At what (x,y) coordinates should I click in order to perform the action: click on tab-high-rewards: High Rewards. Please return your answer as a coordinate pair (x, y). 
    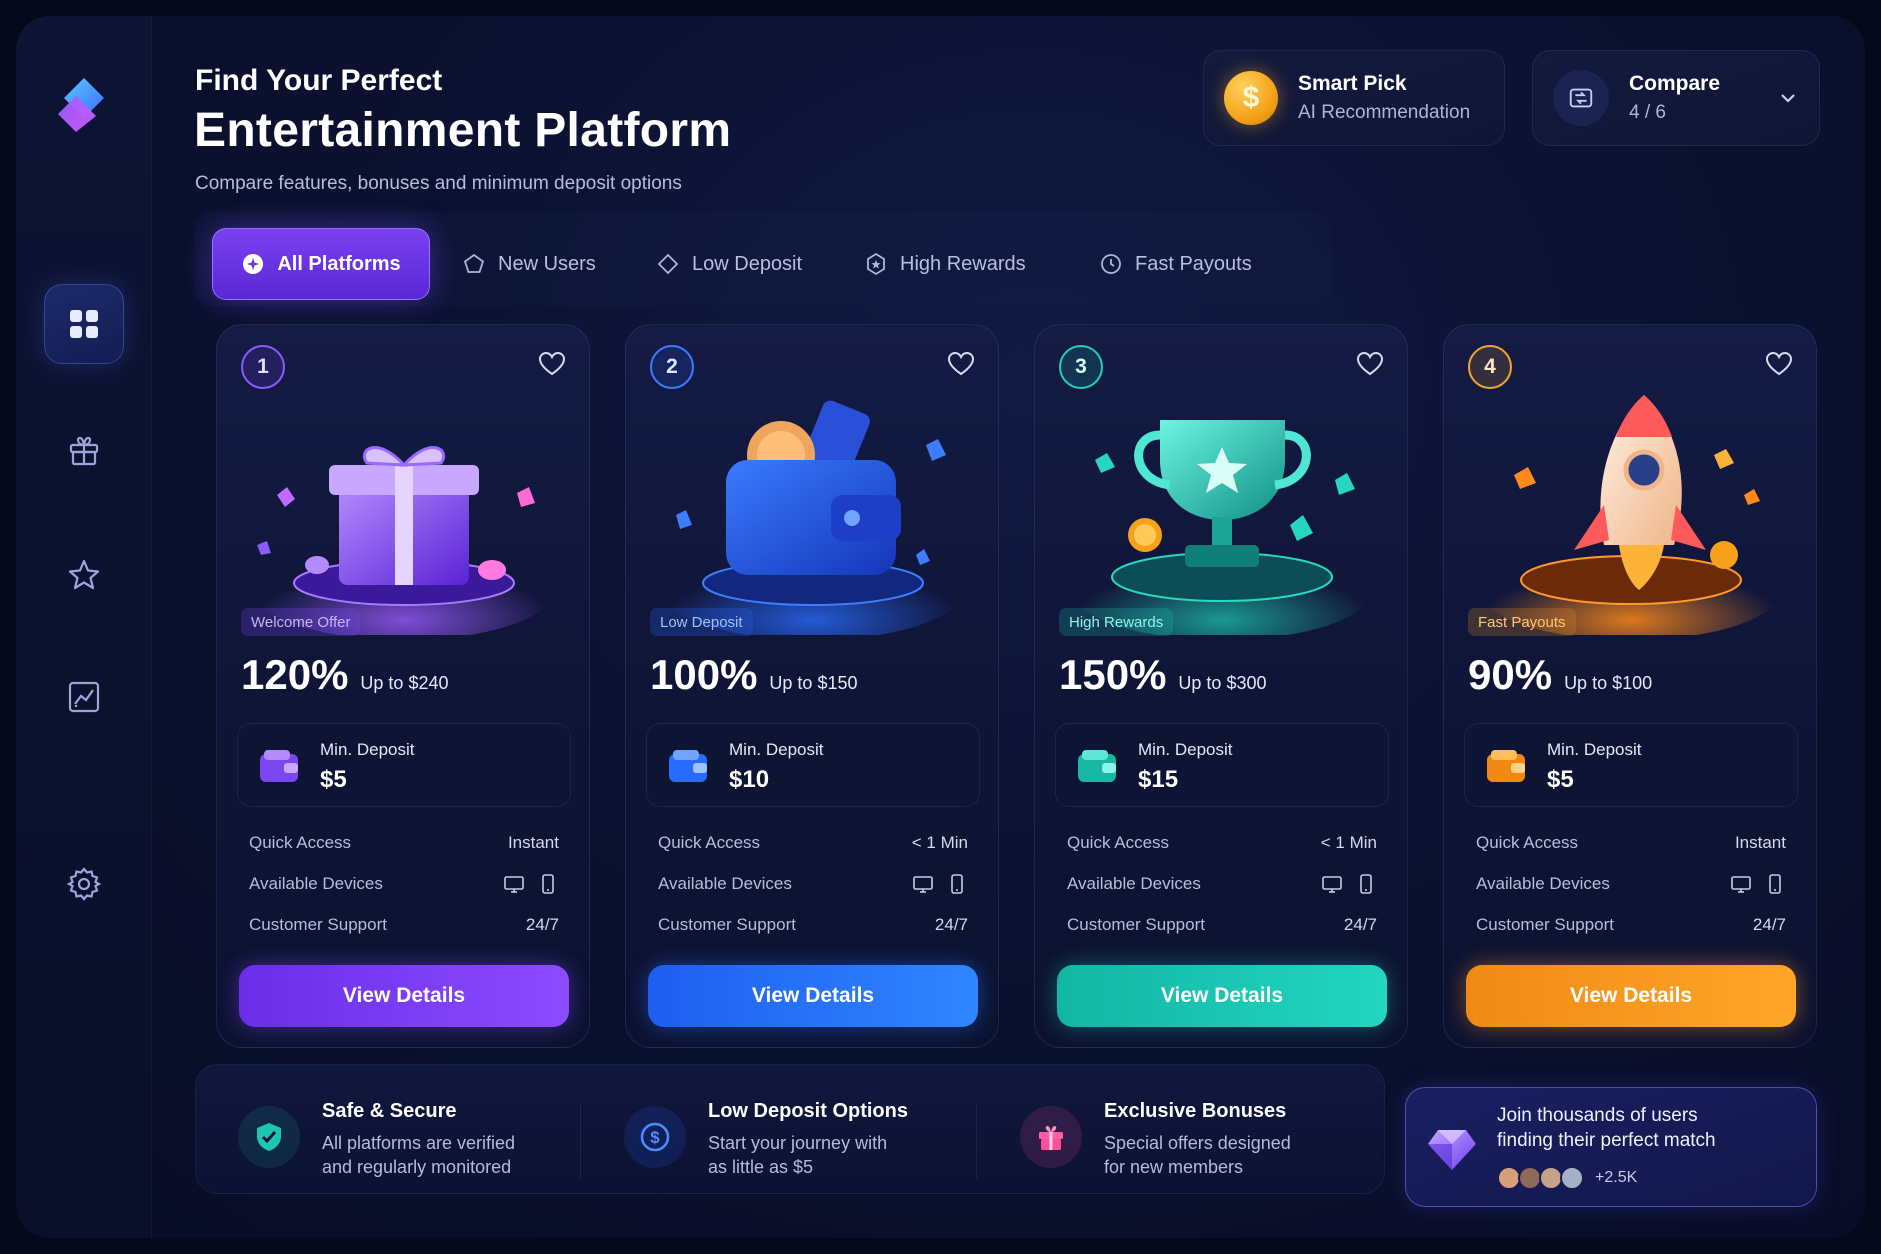
    Looking at the image, I should click on (945, 264).